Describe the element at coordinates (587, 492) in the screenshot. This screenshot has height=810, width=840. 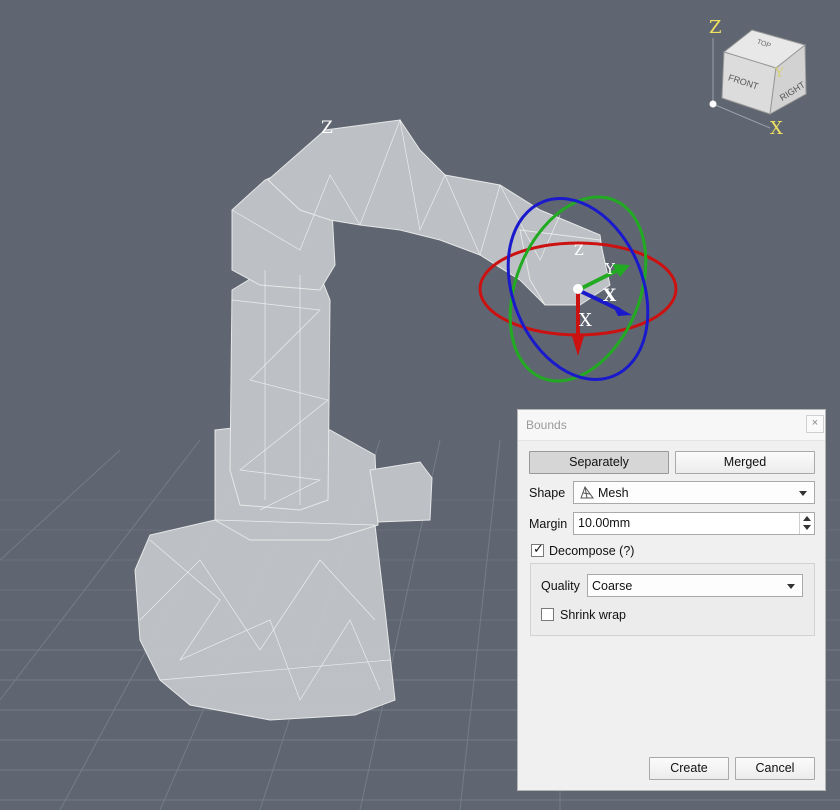
I see `mesh-icon` at that location.